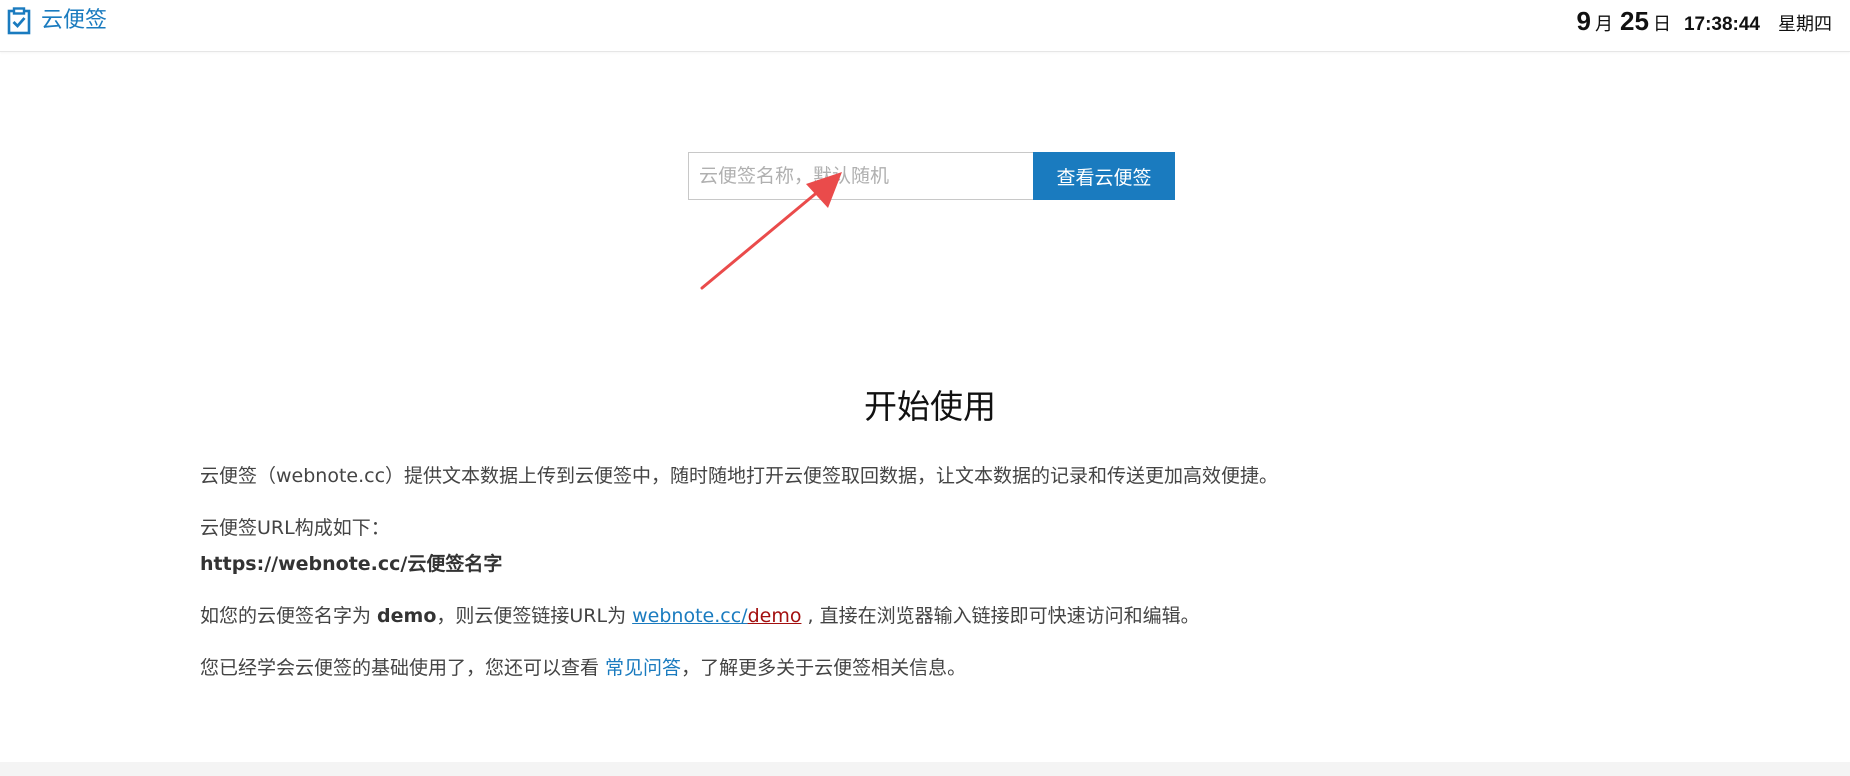 Image resolution: width=1850 pixels, height=776 pixels. I want to click on date-month: 9, so click(1584, 21).